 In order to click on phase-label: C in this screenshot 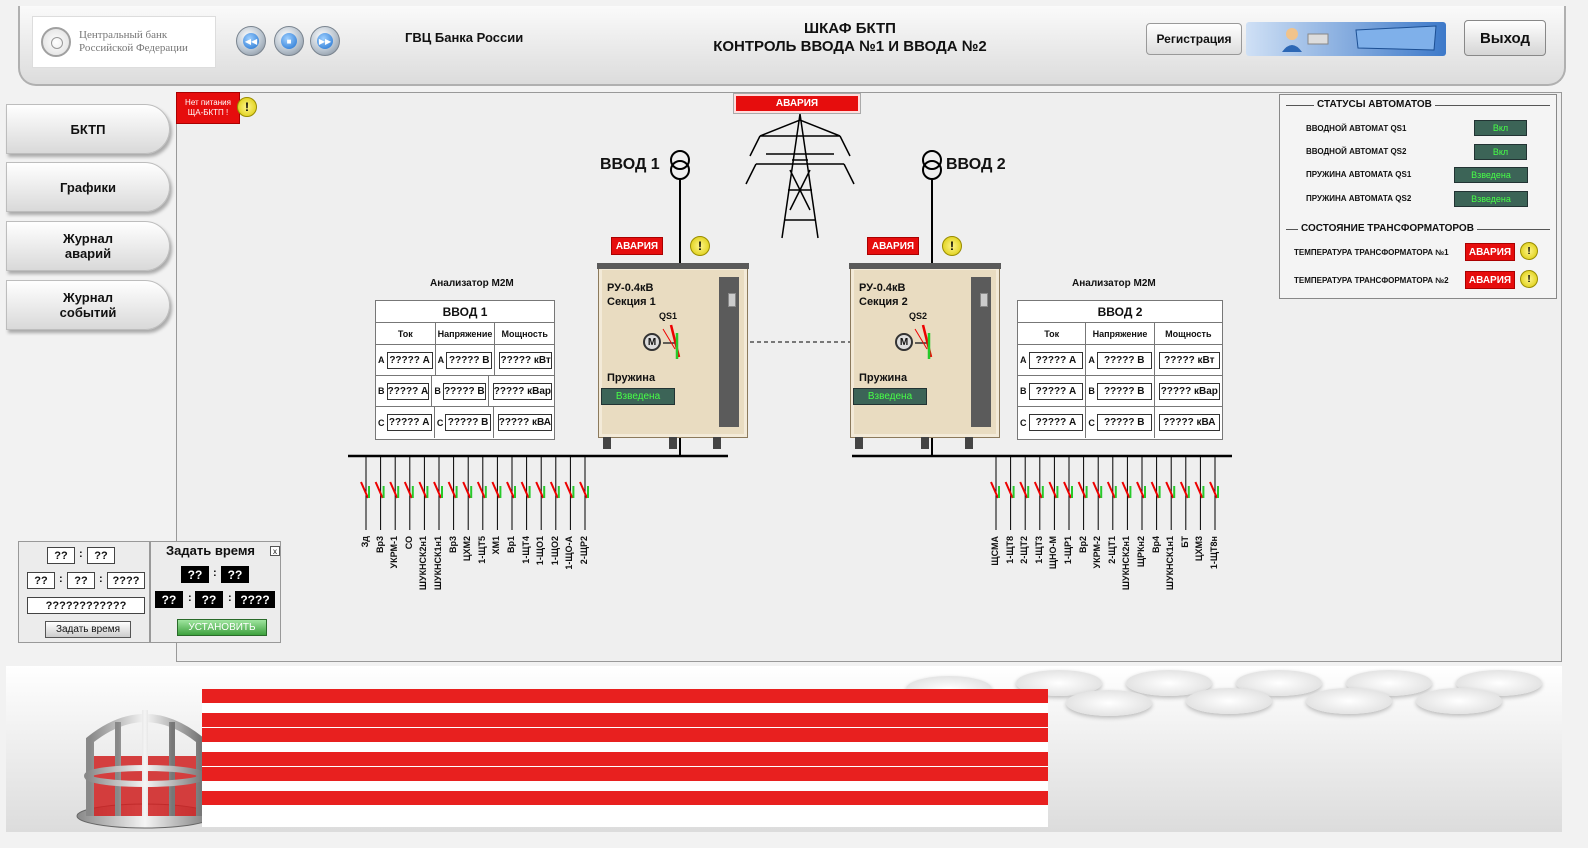, I will do `click(1023, 422)`.